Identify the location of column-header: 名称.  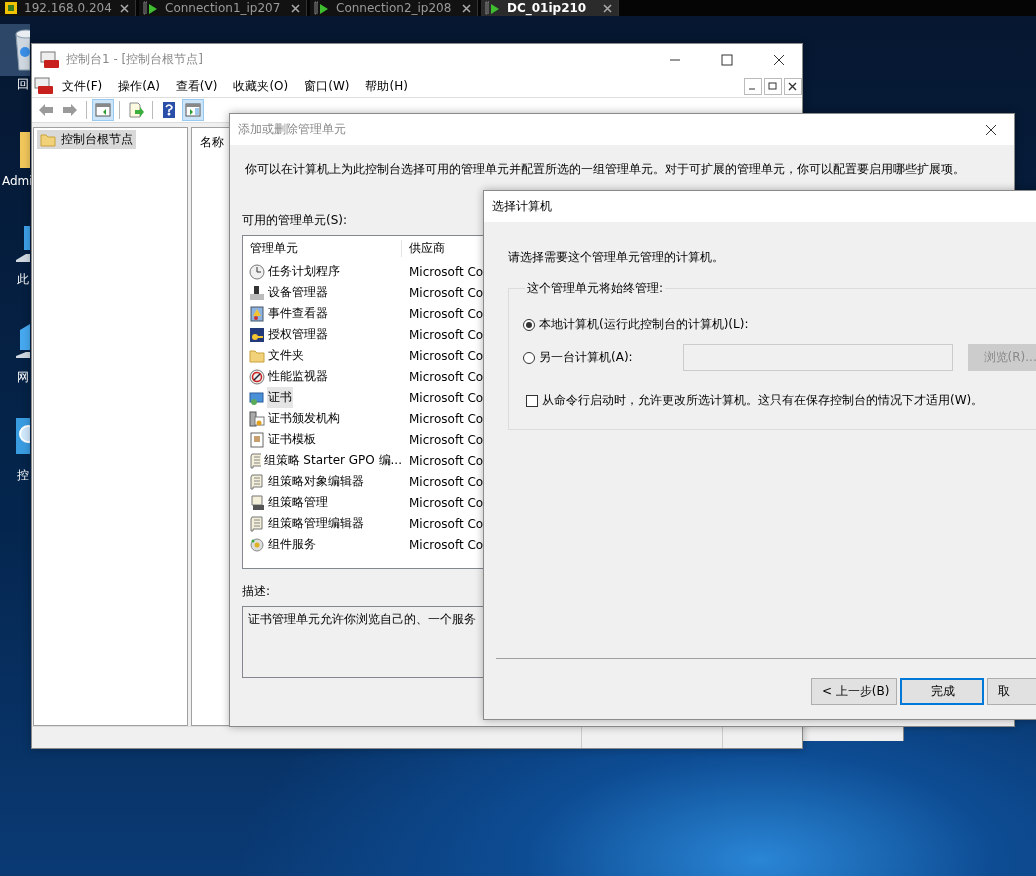
(211, 142).